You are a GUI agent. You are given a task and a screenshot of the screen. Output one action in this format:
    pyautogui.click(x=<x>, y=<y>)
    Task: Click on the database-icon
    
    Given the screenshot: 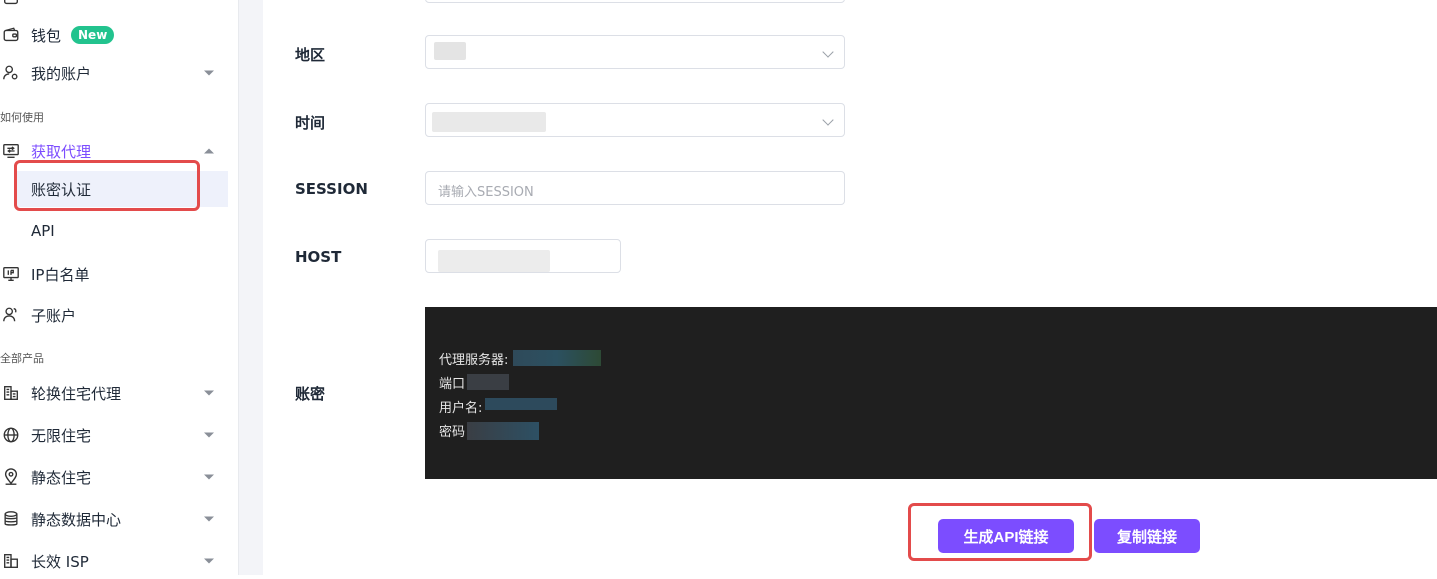 What is the action you would take?
    pyautogui.click(x=11, y=519)
    